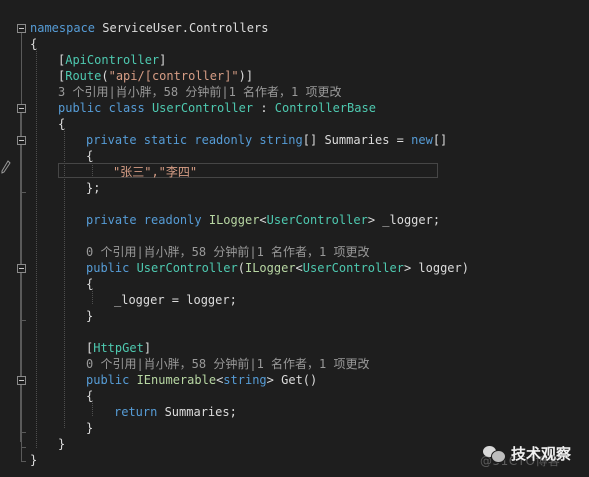 The image size is (589, 477). I want to click on code-line: namespace ServiceUser.Controllers, so click(134, 28).